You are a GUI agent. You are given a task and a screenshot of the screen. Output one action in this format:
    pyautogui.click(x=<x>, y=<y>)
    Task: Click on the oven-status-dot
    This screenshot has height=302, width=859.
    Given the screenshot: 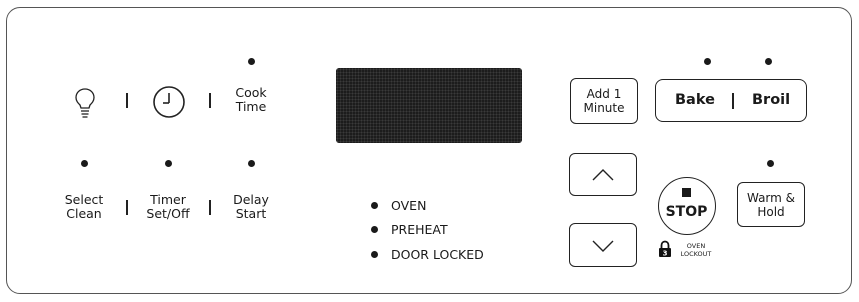 What is the action you would take?
    pyautogui.click(x=374, y=205)
    